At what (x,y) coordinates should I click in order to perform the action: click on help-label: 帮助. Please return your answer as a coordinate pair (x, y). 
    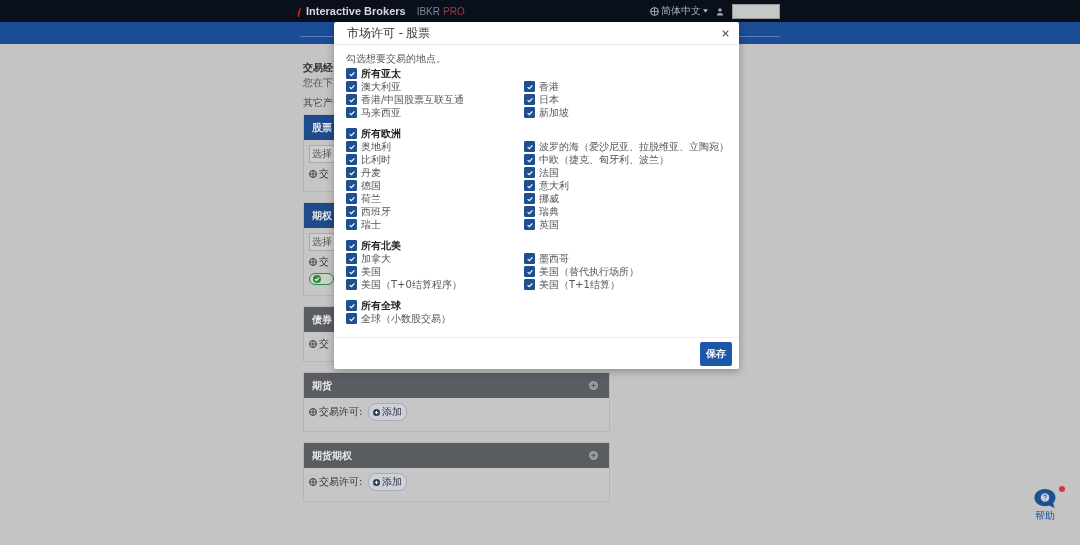
    Looking at the image, I should click on (1045, 516).